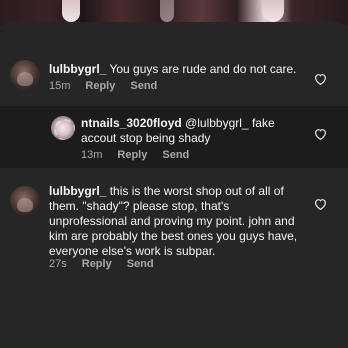 This screenshot has width=348, height=348. I want to click on comment-time: 13m, so click(92, 155).